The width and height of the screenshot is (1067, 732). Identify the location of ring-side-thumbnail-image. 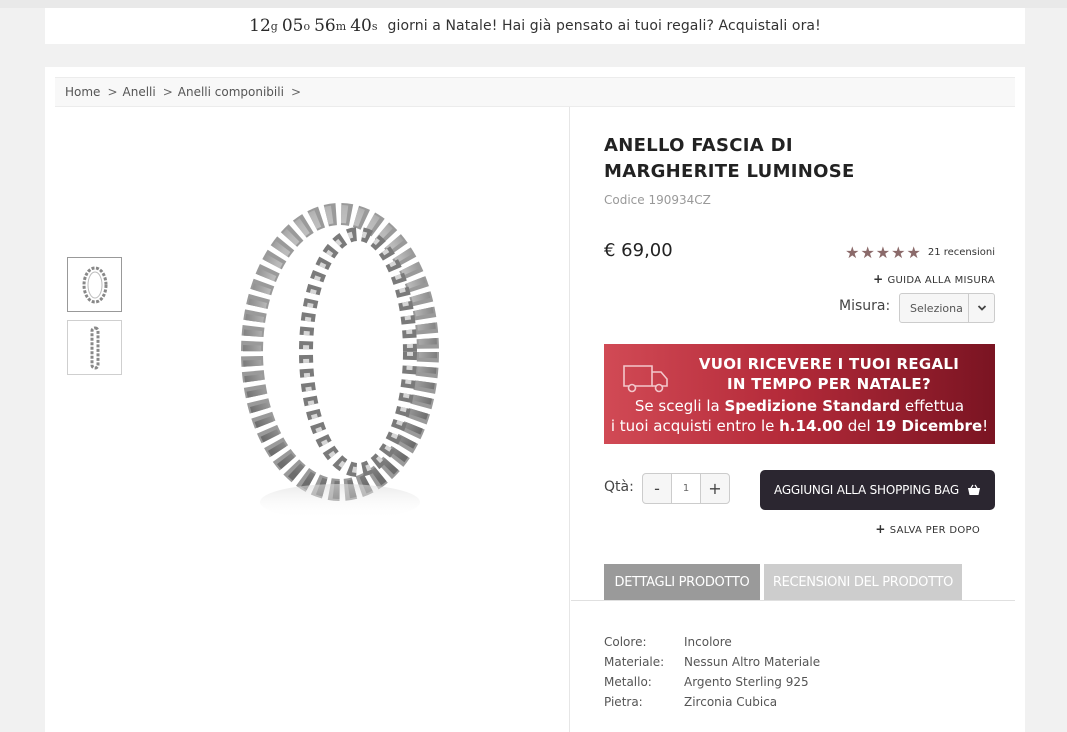
(94, 347).